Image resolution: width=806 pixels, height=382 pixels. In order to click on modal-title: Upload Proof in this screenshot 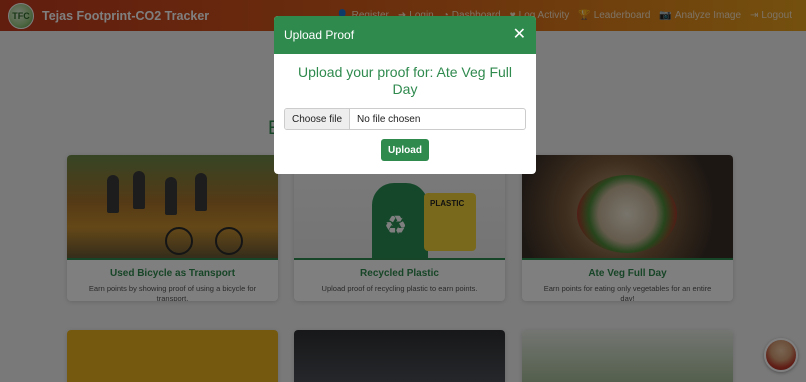, I will do `click(319, 35)`.